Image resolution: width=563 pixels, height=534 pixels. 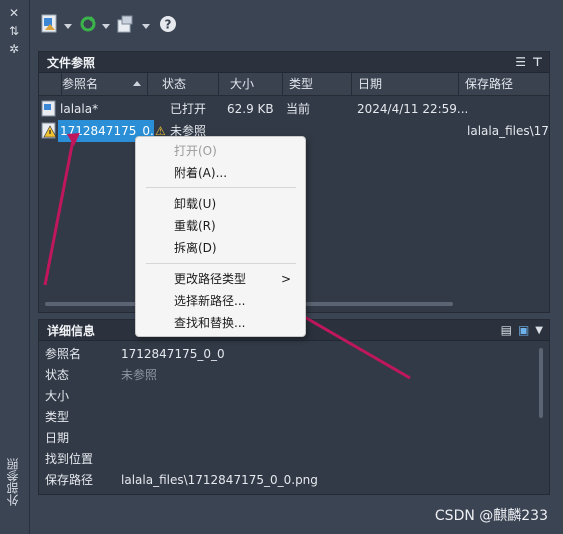 I want to click on properties-icon: ✲, so click(x=14, y=49).